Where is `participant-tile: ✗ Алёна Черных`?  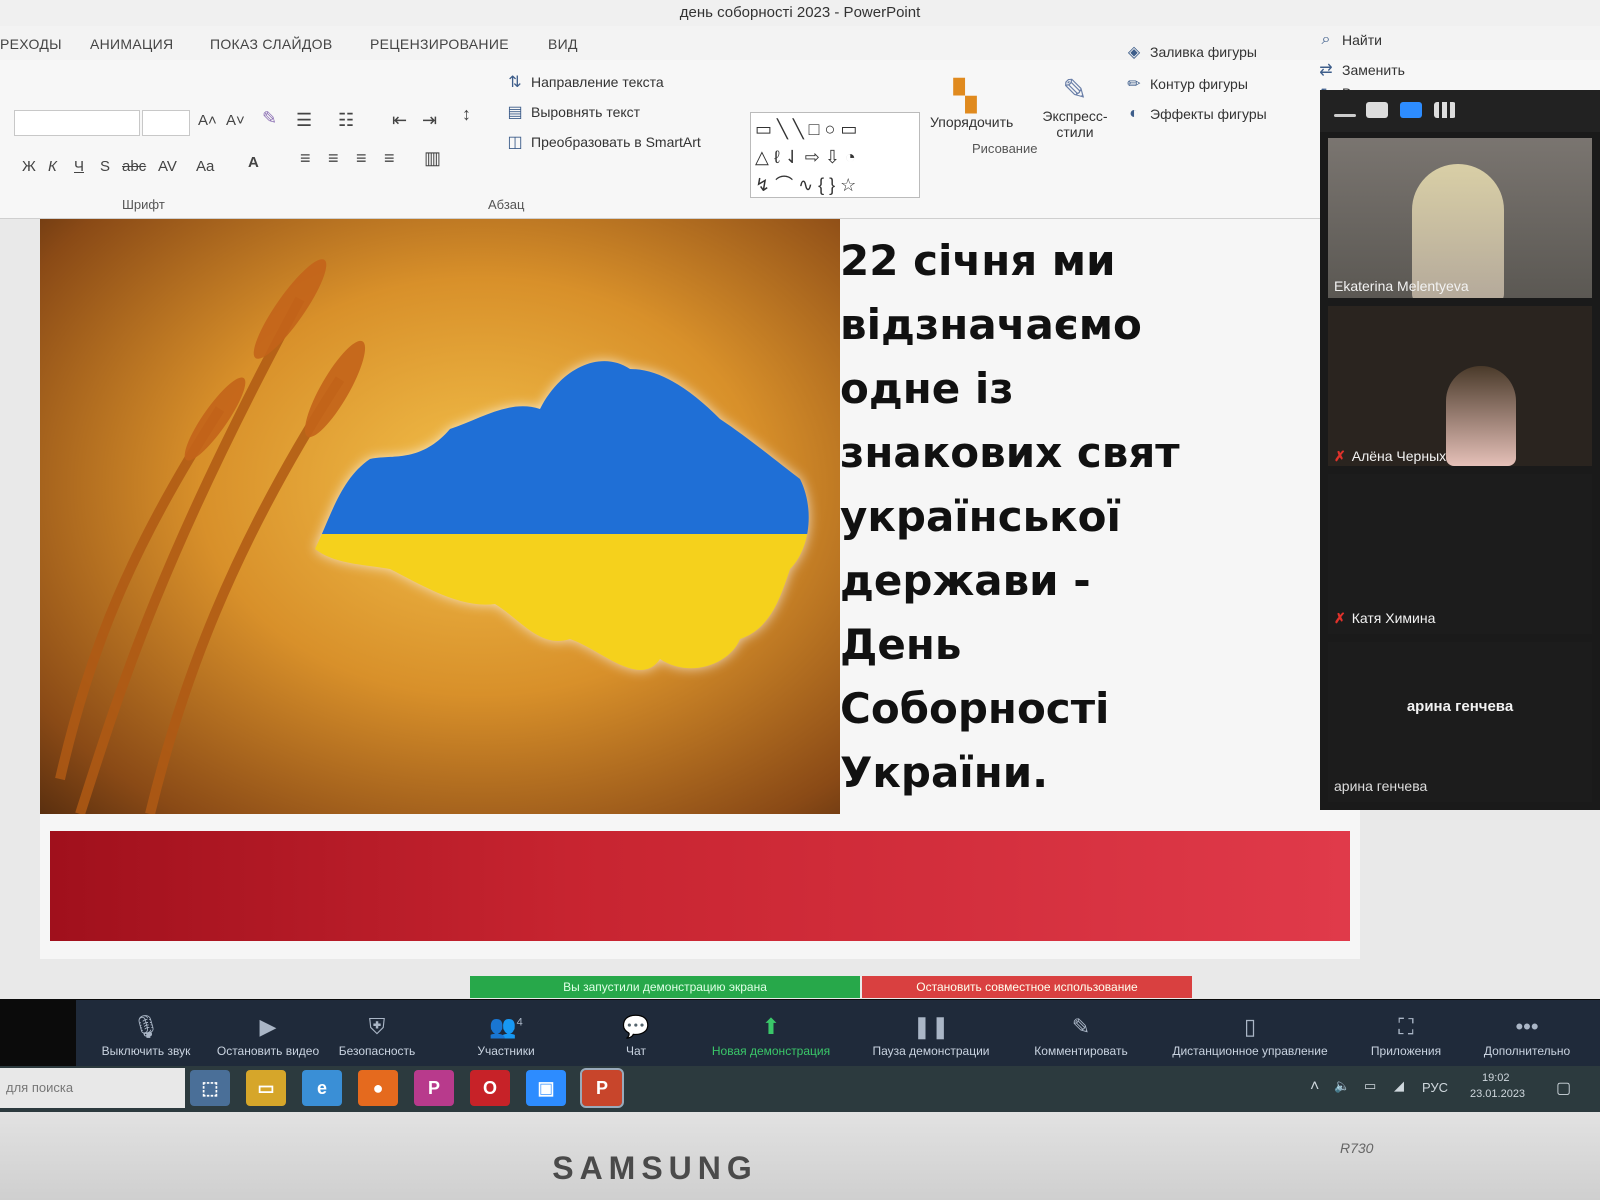 participant-tile: ✗ Алёна Черных is located at coordinates (1460, 386).